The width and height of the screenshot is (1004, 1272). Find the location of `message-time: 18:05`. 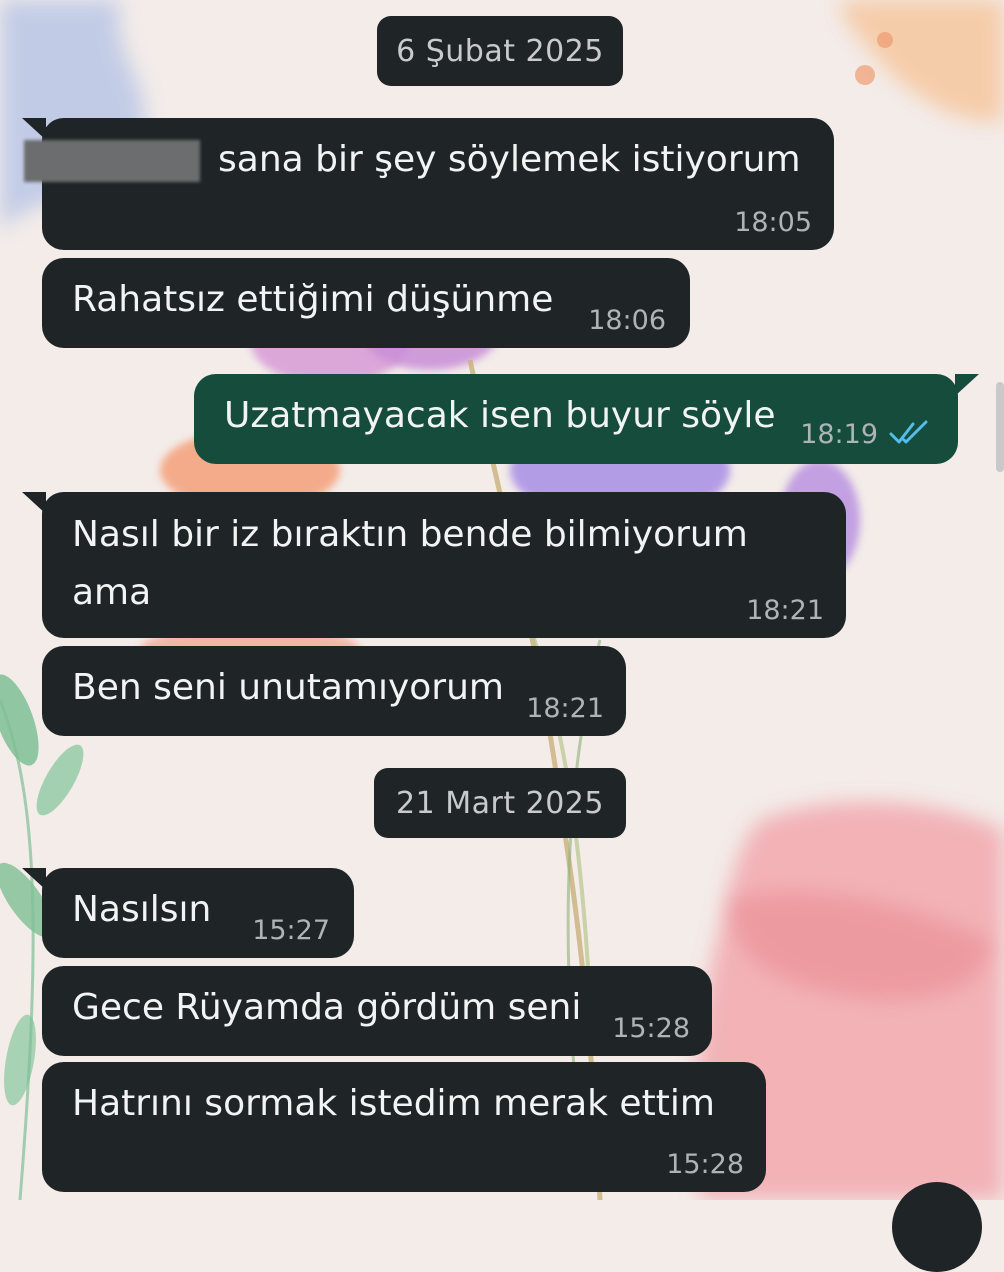

message-time: 18:05 is located at coordinates (773, 222).